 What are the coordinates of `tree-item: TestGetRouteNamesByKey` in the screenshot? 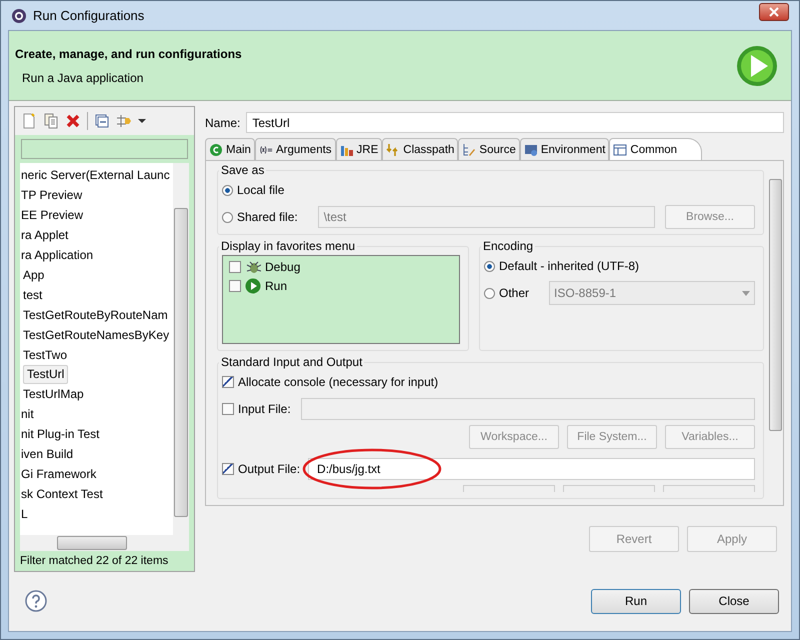 It's located at (96, 335).